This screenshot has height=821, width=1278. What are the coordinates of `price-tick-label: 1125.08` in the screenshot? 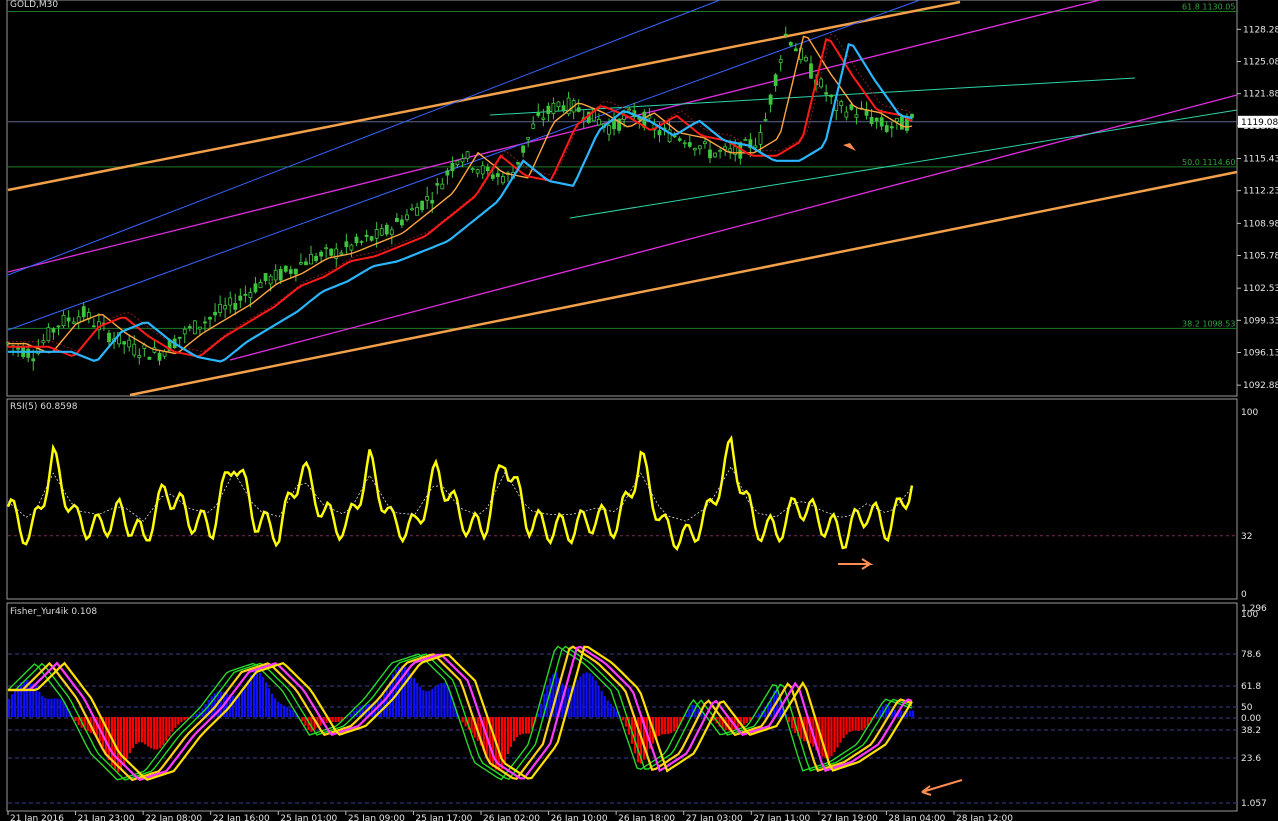 It's located at (1260, 63).